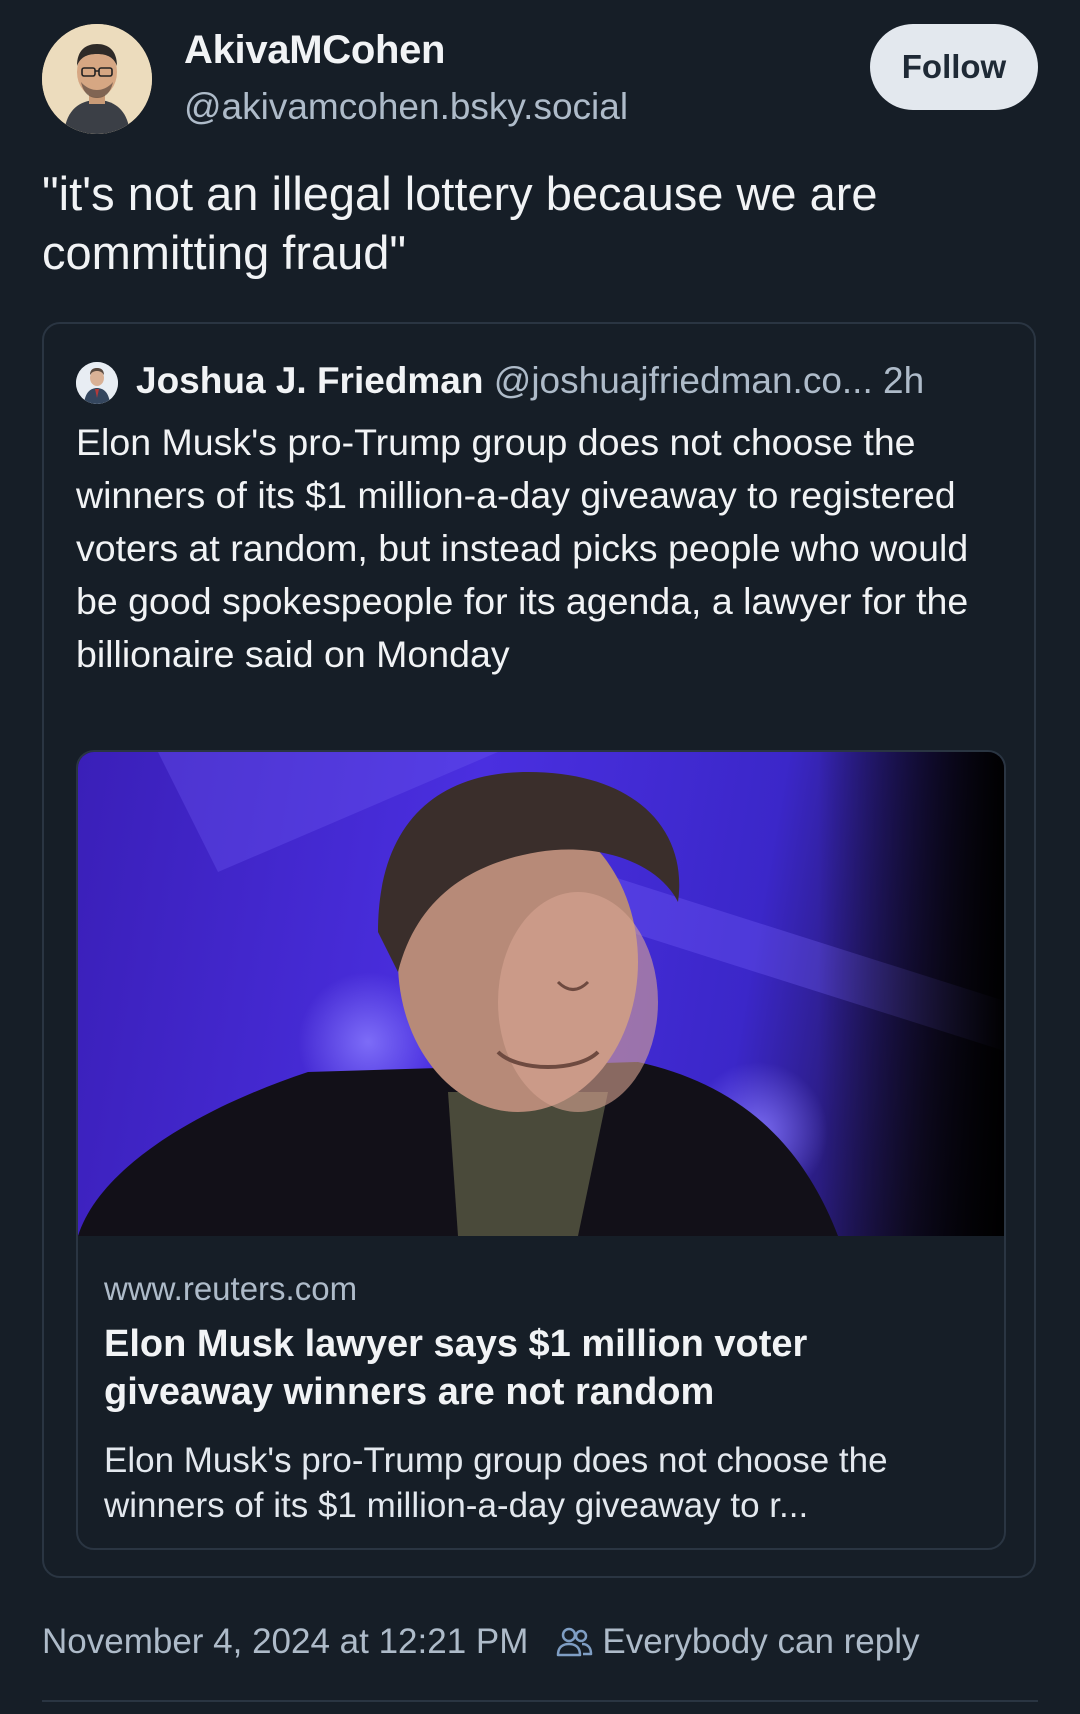 This screenshot has width=1080, height=1714. What do you see at coordinates (761, 1641) in the screenshot?
I see `reply-setting-label: Everybody can reply` at bounding box center [761, 1641].